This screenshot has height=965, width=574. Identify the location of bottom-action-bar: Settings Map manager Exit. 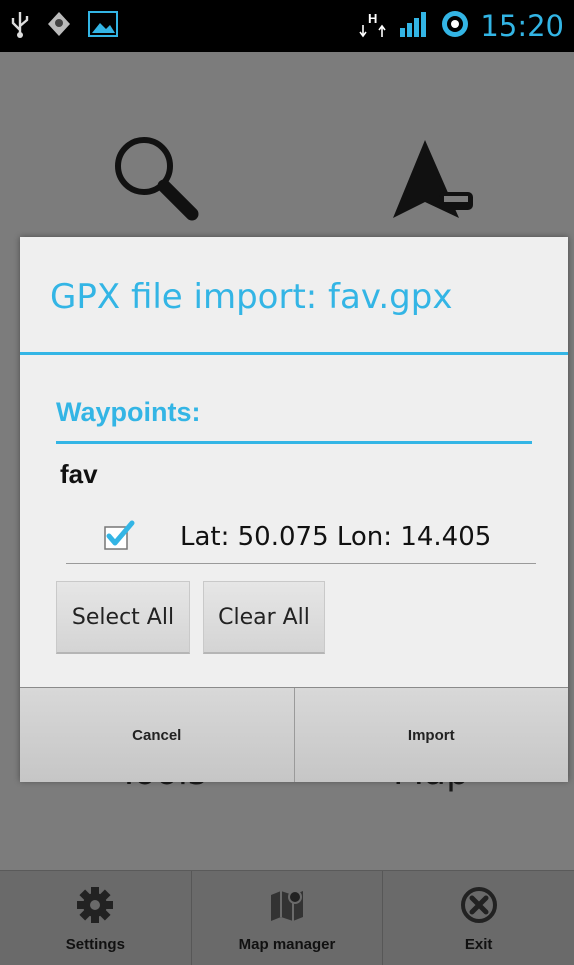
(287, 917).